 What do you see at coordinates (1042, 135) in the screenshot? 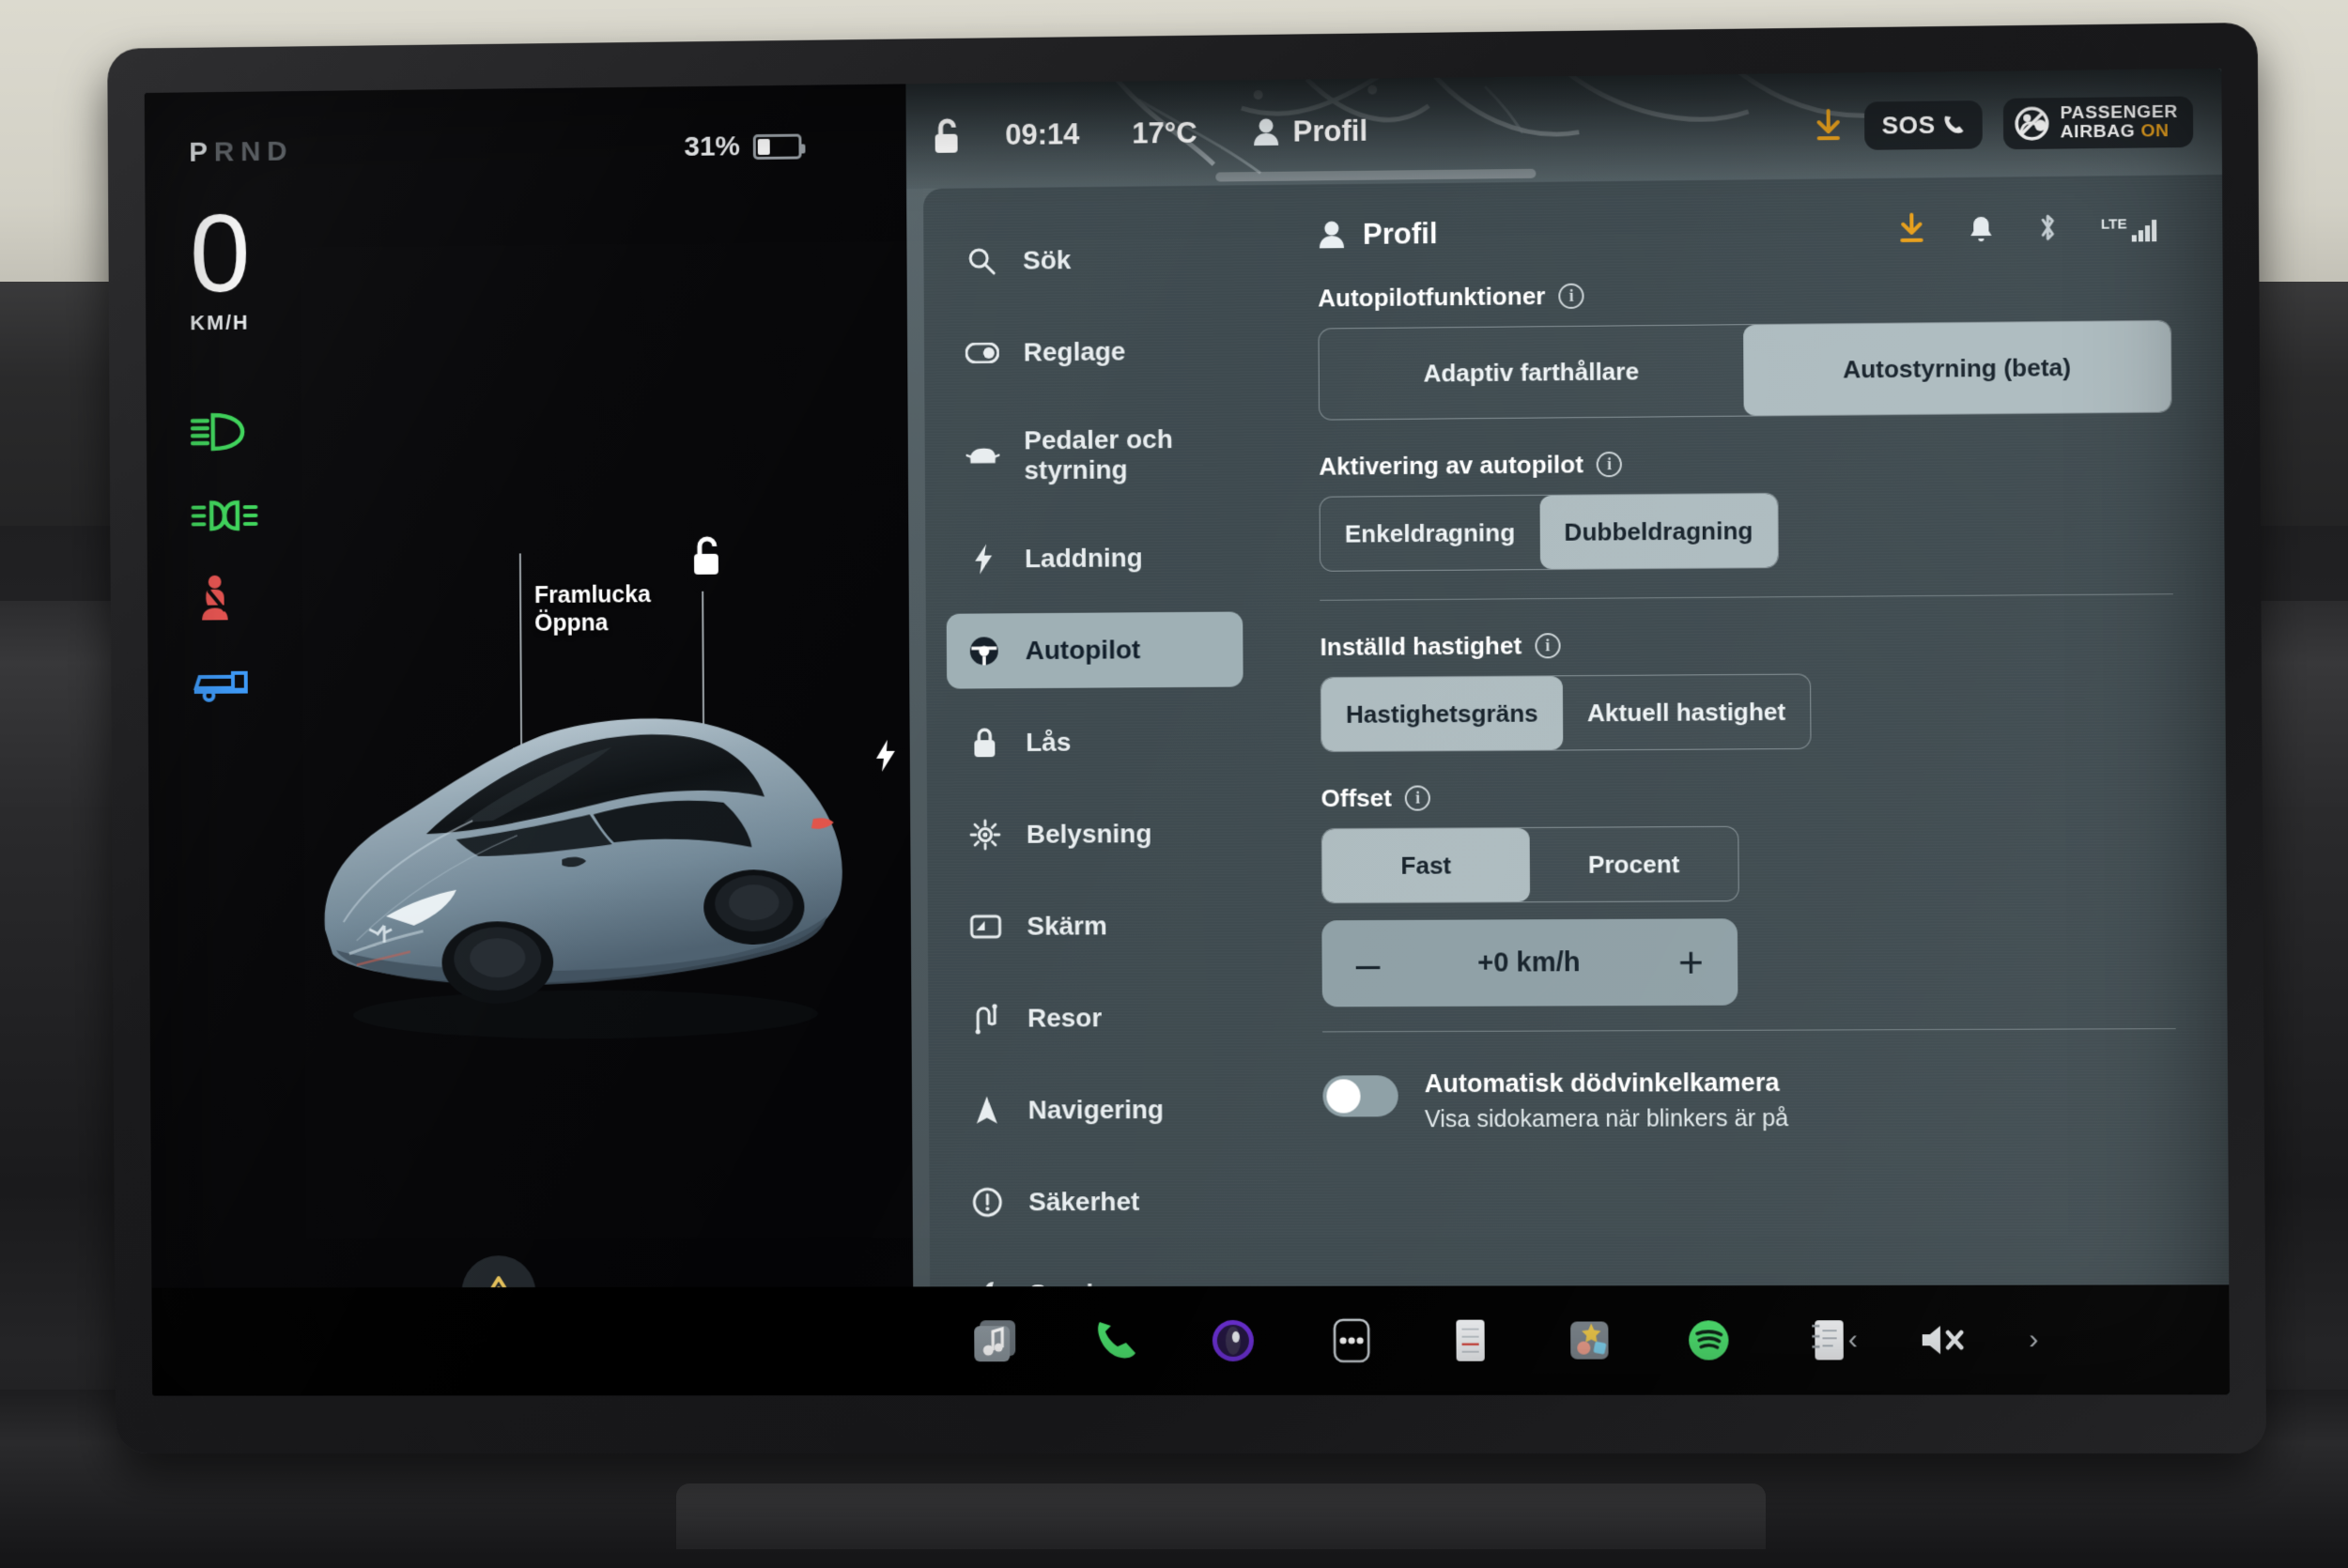
I see `clock-label: 09:14` at bounding box center [1042, 135].